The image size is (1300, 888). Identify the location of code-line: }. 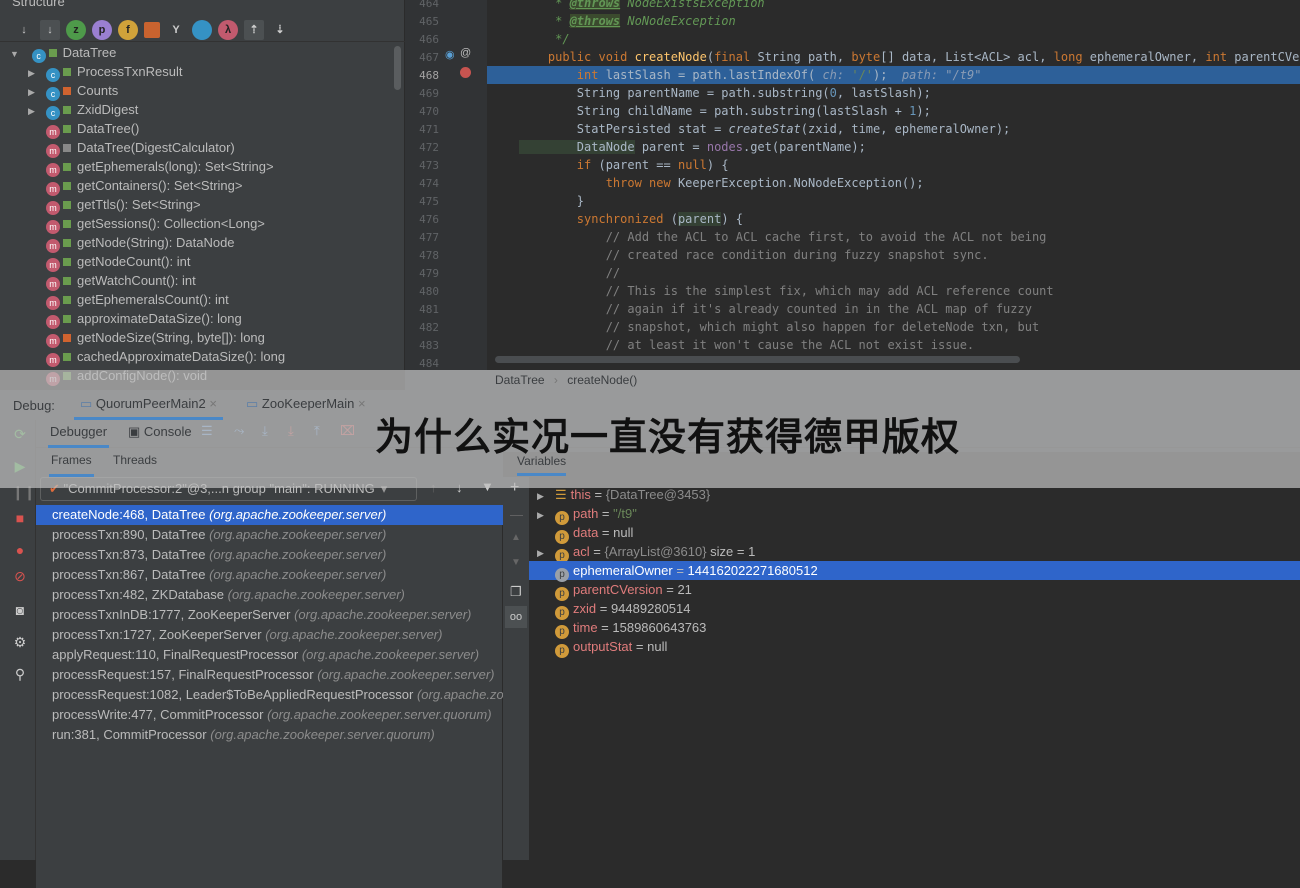
(551, 201).